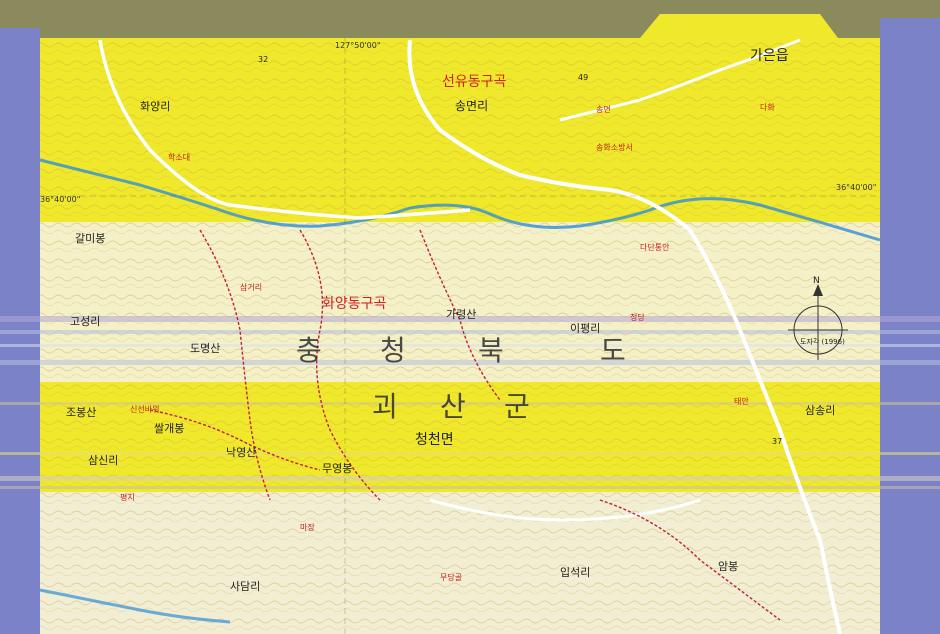  Describe the element at coordinates (251, 287) in the screenshot. I see `place-3: 삼거리` at that location.